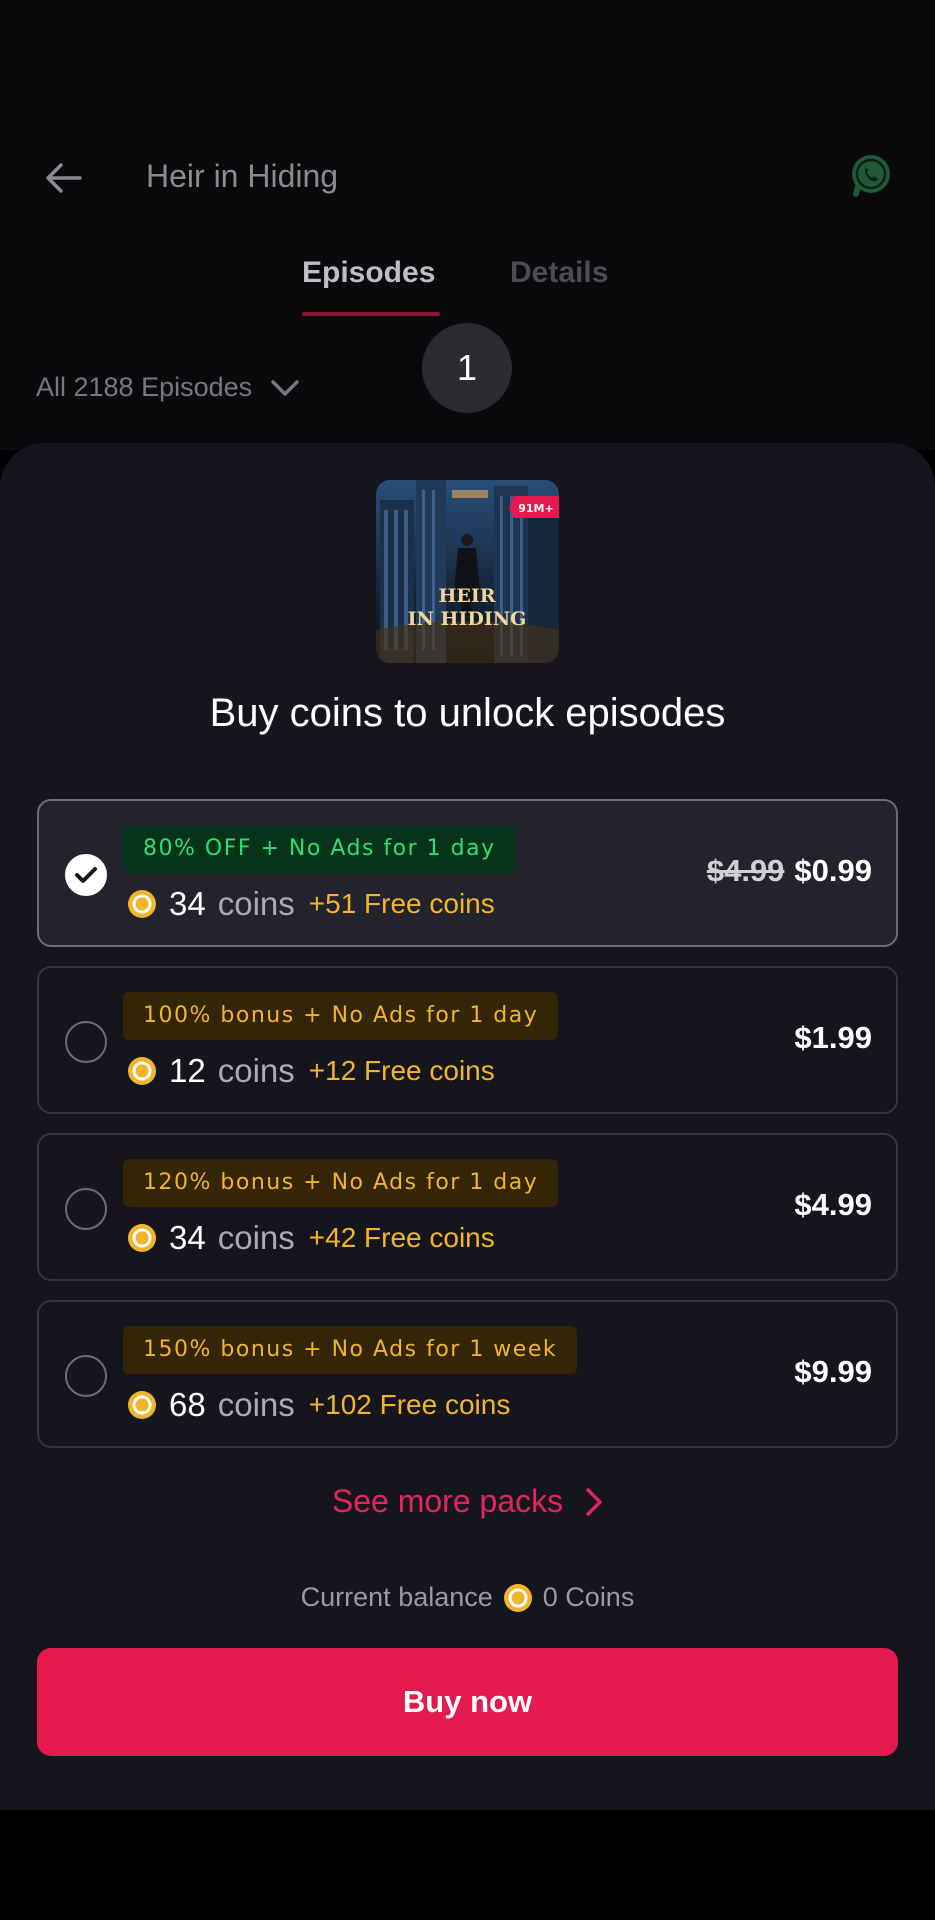  I want to click on cover-title-line1: HEIR, so click(466, 596).